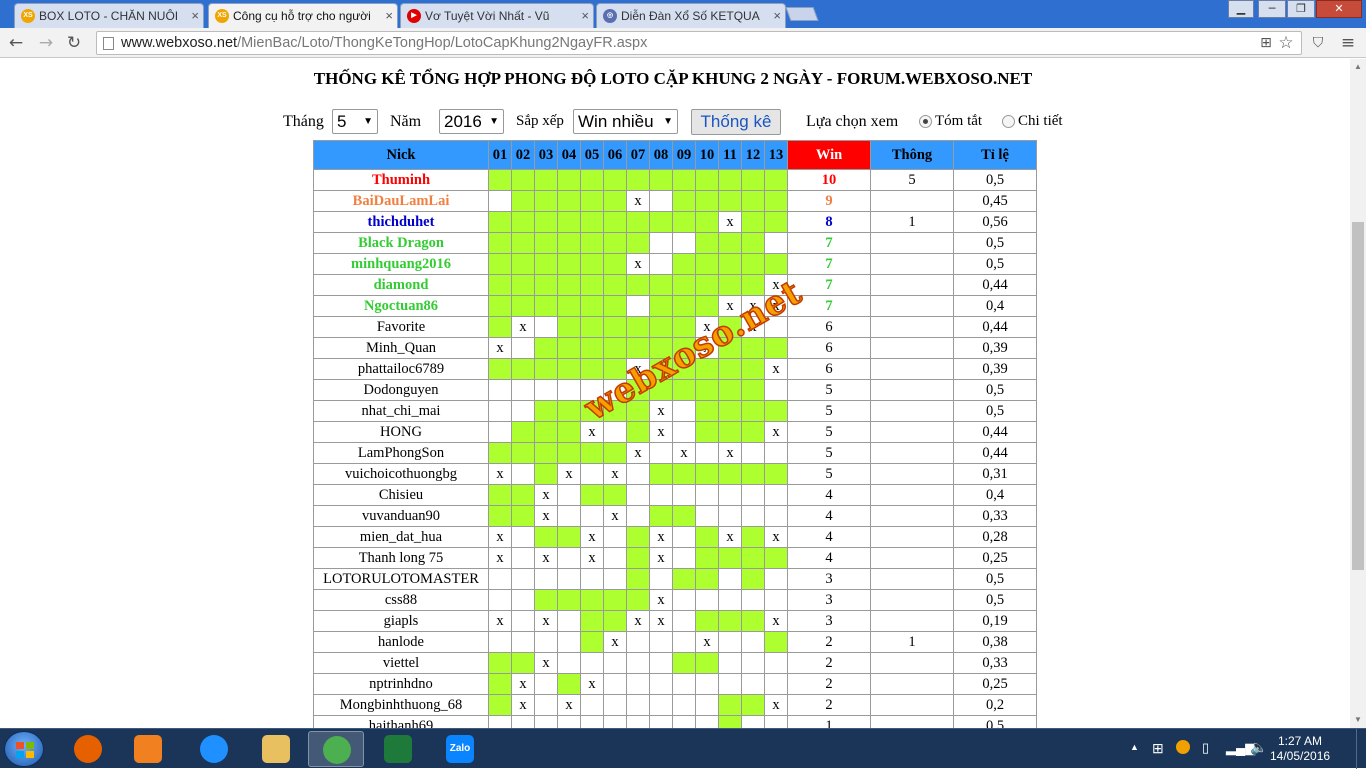 The image size is (1366, 769). Describe the element at coordinates (736, 122) in the screenshot. I see `thong-ke-button: Thống kê` at that location.